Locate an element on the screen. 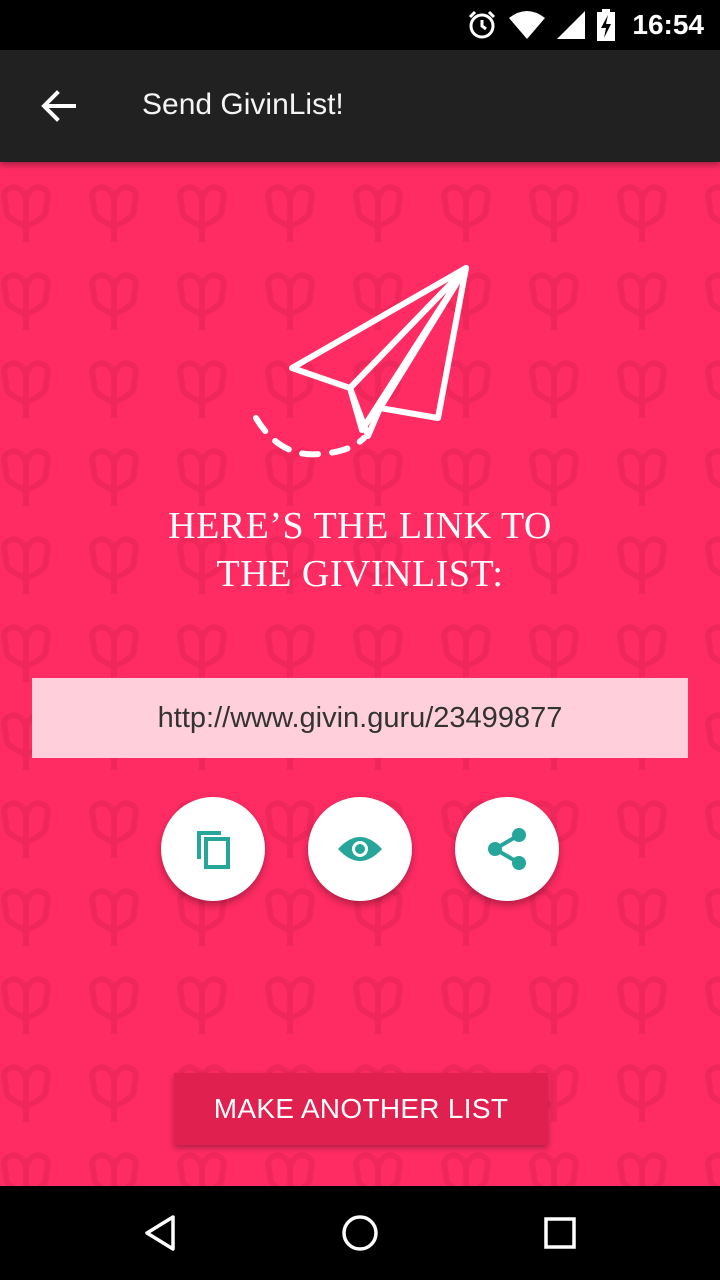 Image resolution: width=720 pixels, height=1280 pixels. nav-home-button is located at coordinates (360, 1233).